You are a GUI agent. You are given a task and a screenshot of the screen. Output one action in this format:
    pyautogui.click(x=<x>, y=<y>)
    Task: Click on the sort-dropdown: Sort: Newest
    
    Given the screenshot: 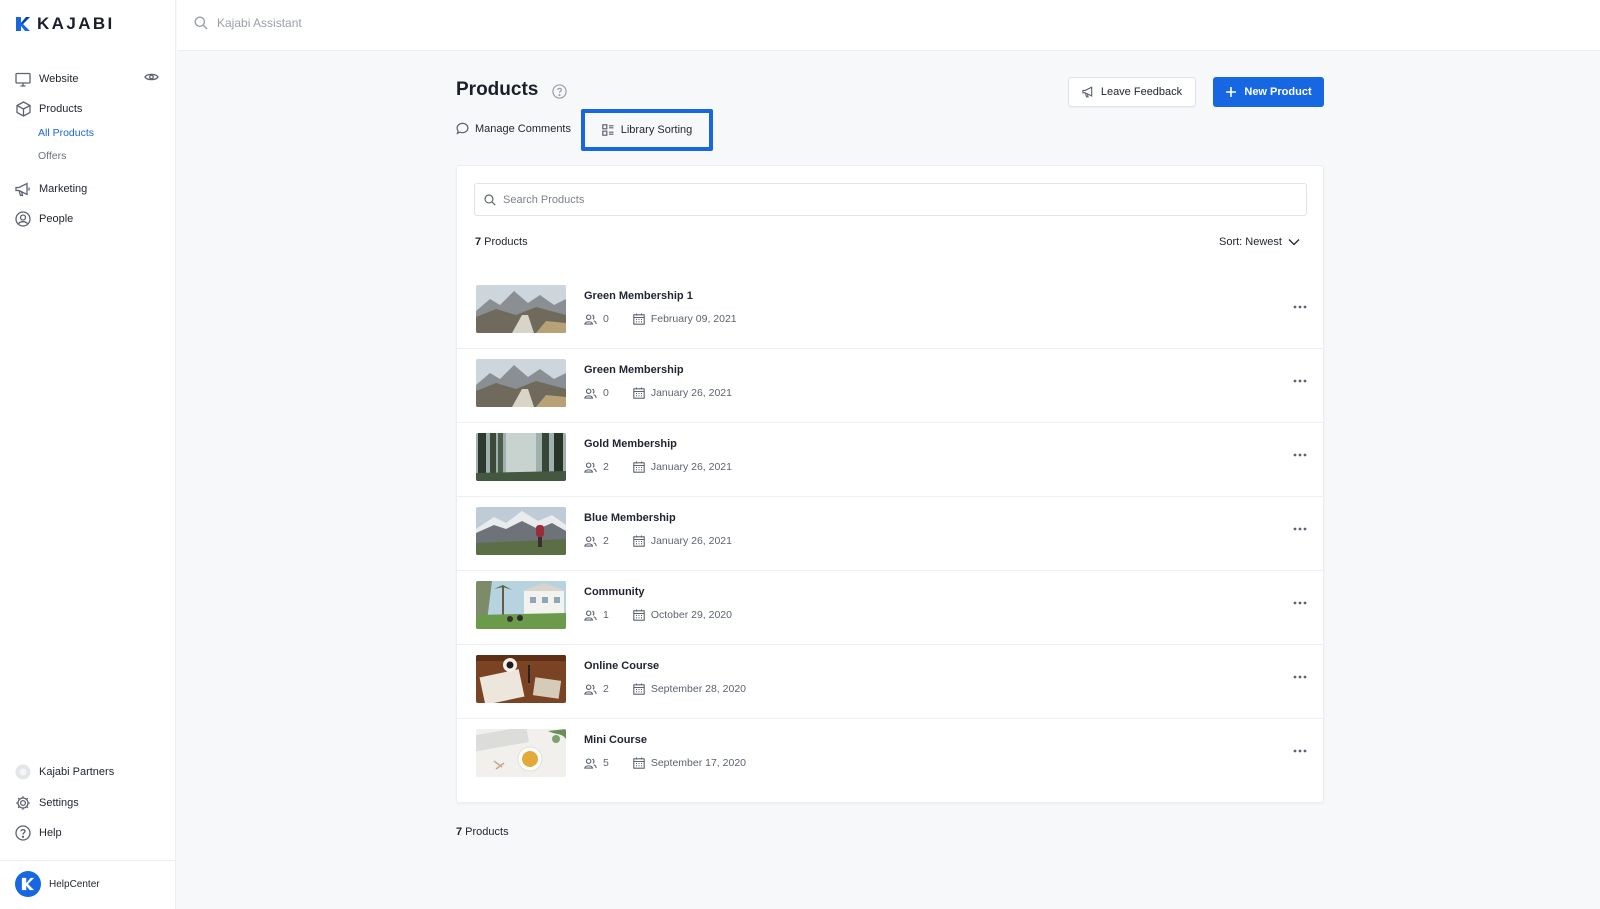 What is the action you would take?
    pyautogui.click(x=1259, y=242)
    